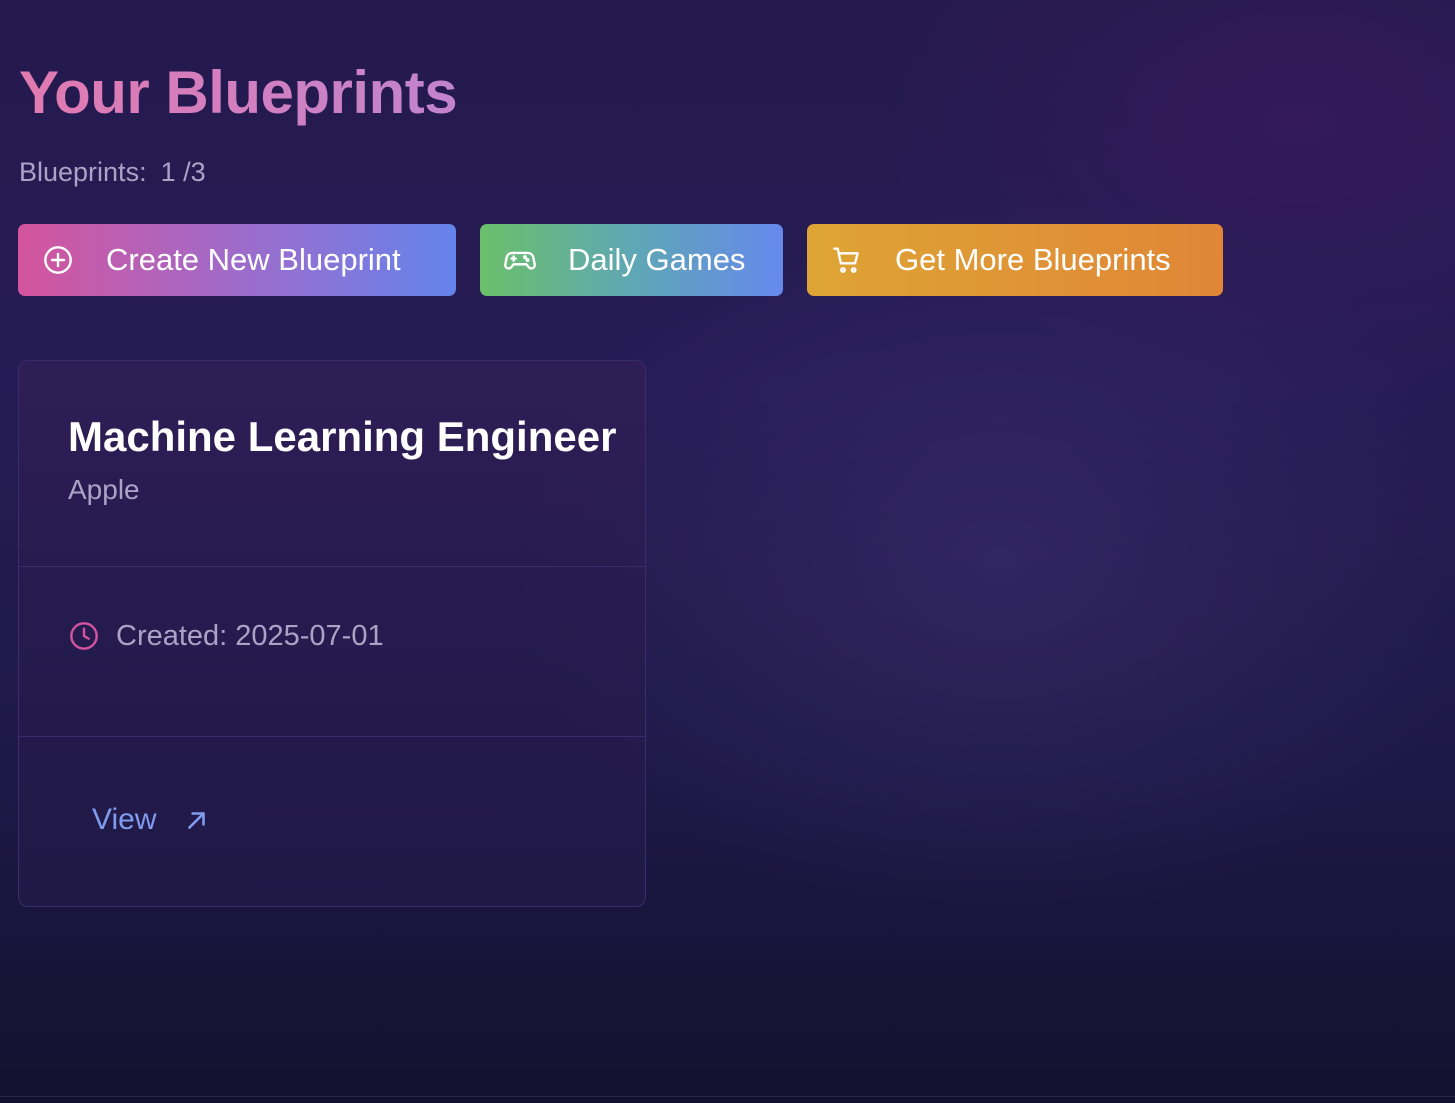  I want to click on plus-circle-icon, so click(58, 260).